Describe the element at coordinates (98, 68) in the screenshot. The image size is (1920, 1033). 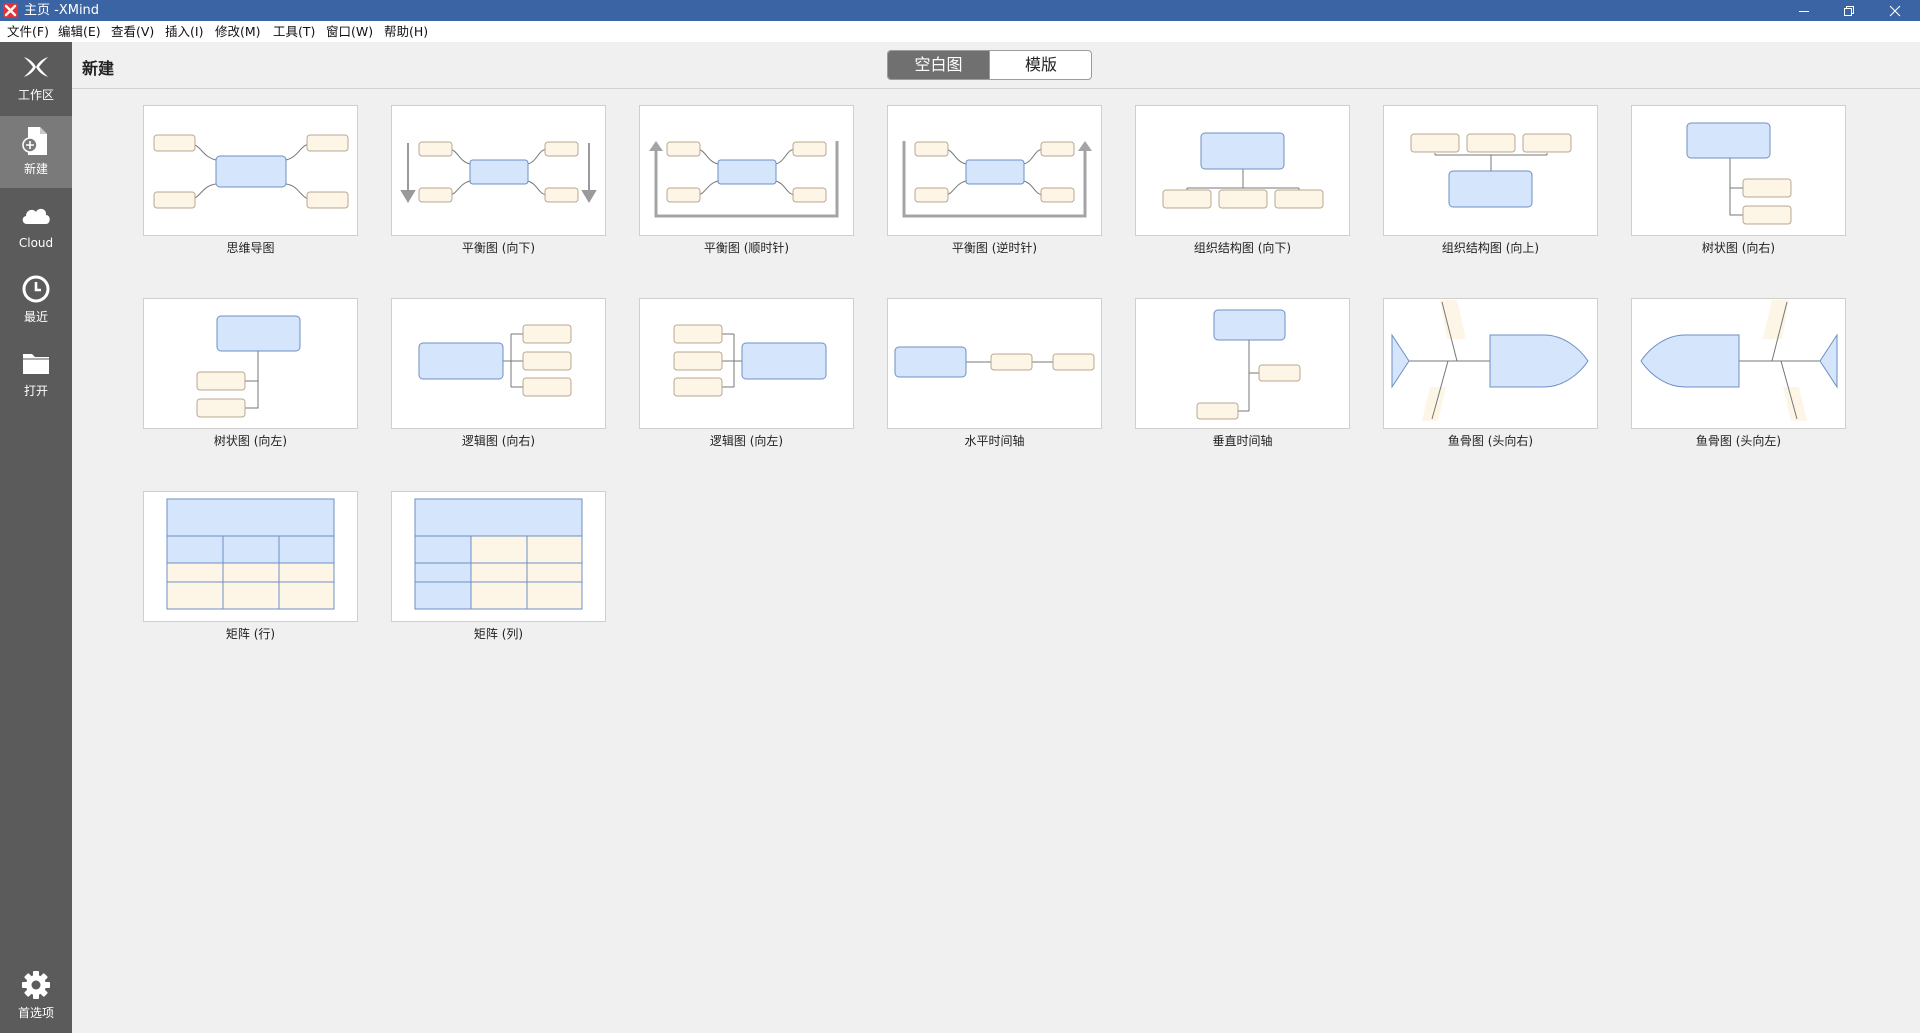
I see `page-title: 新建` at that location.